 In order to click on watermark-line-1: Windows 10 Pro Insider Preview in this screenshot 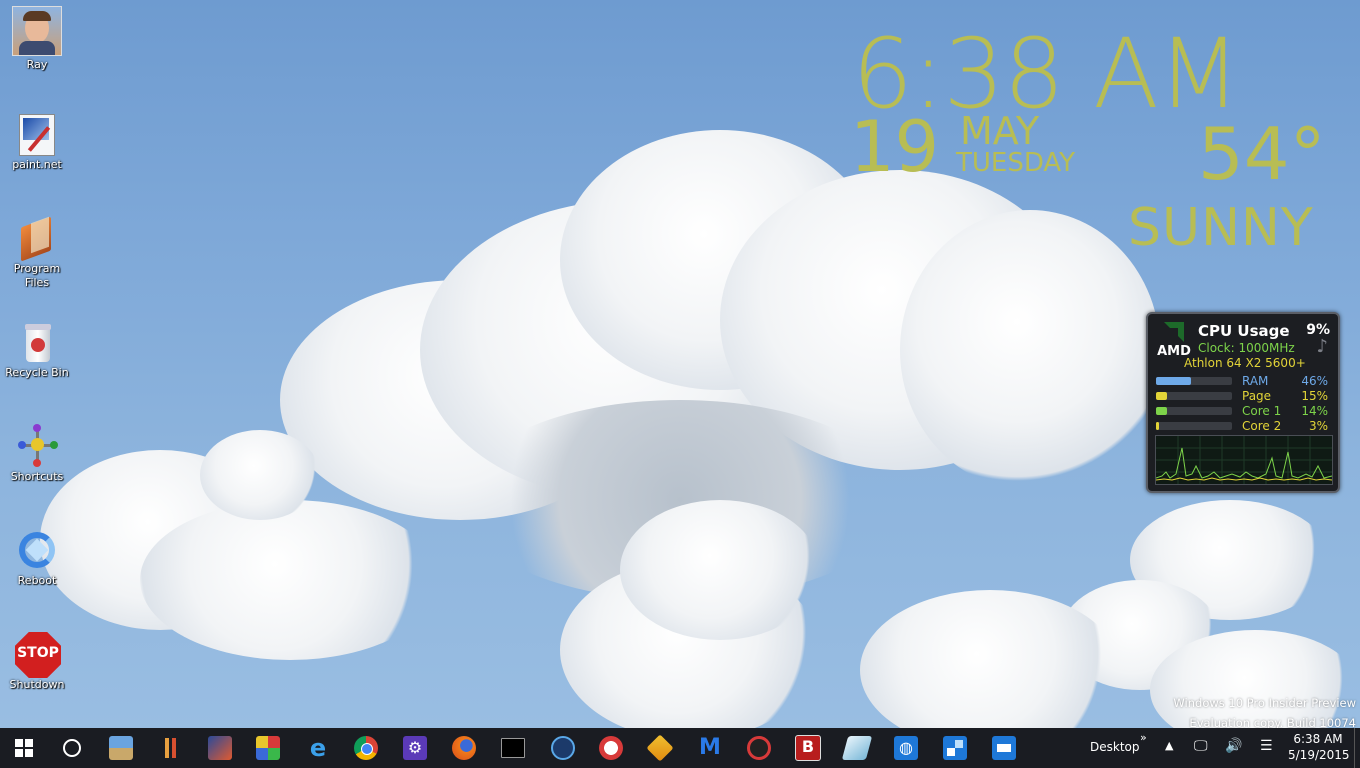, I will do `click(1264, 703)`.